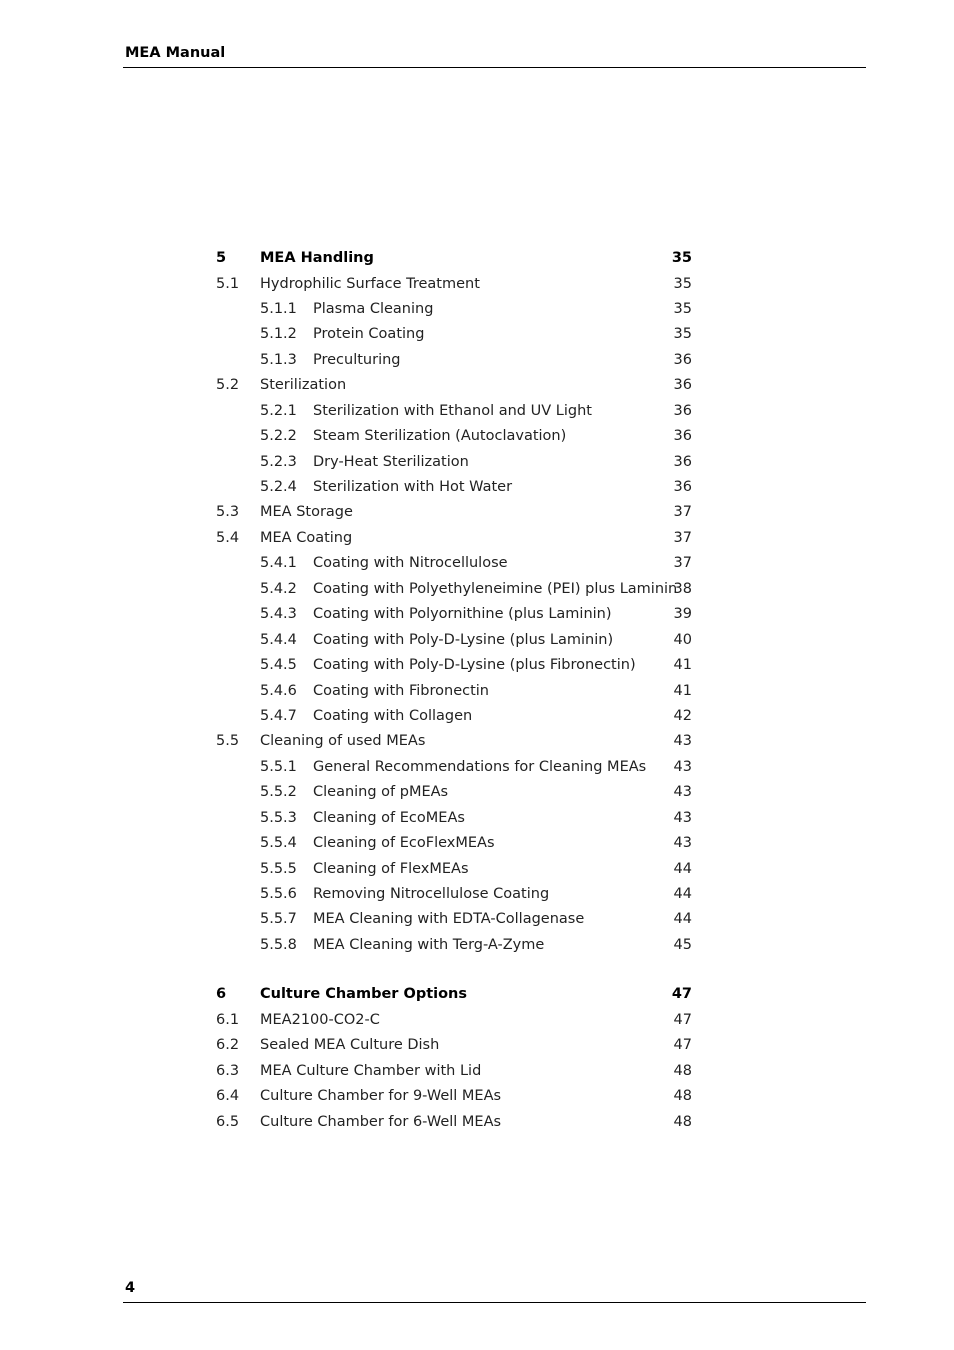  What do you see at coordinates (228, 1045) in the screenshot?
I see `toc-entry-number: 6.2` at bounding box center [228, 1045].